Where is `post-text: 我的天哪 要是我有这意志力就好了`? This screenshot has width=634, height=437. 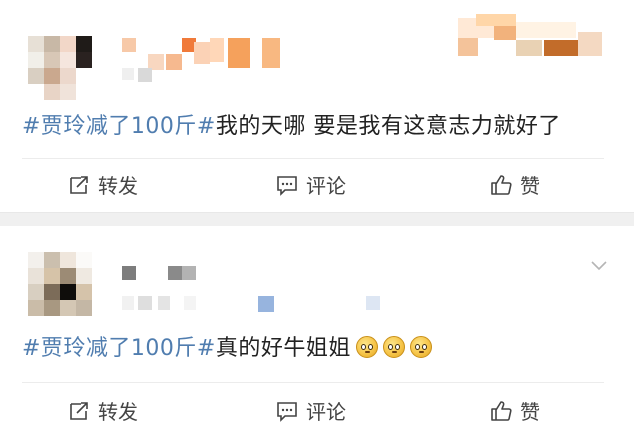 post-text: 我的天哪 要是我有这意志力就好了 is located at coordinates (388, 126).